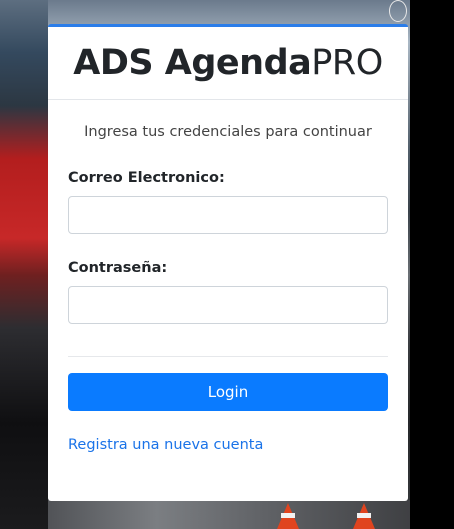  What do you see at coordinates (398, 11) in the screenshot?
I see `cursor-oval-icon` at bounding box center [398, 11].